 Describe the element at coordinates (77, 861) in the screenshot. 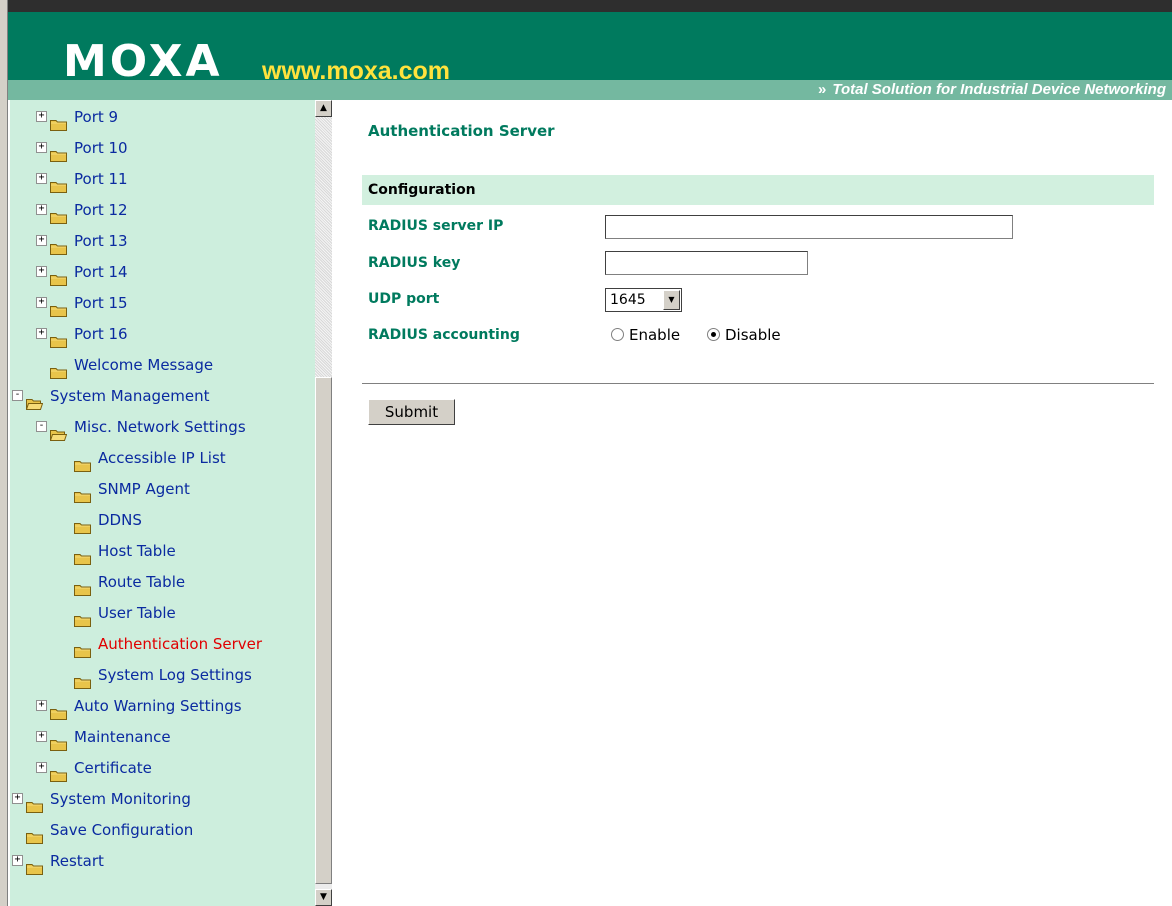

I see `sidebar-item-label: Restart` at that location.